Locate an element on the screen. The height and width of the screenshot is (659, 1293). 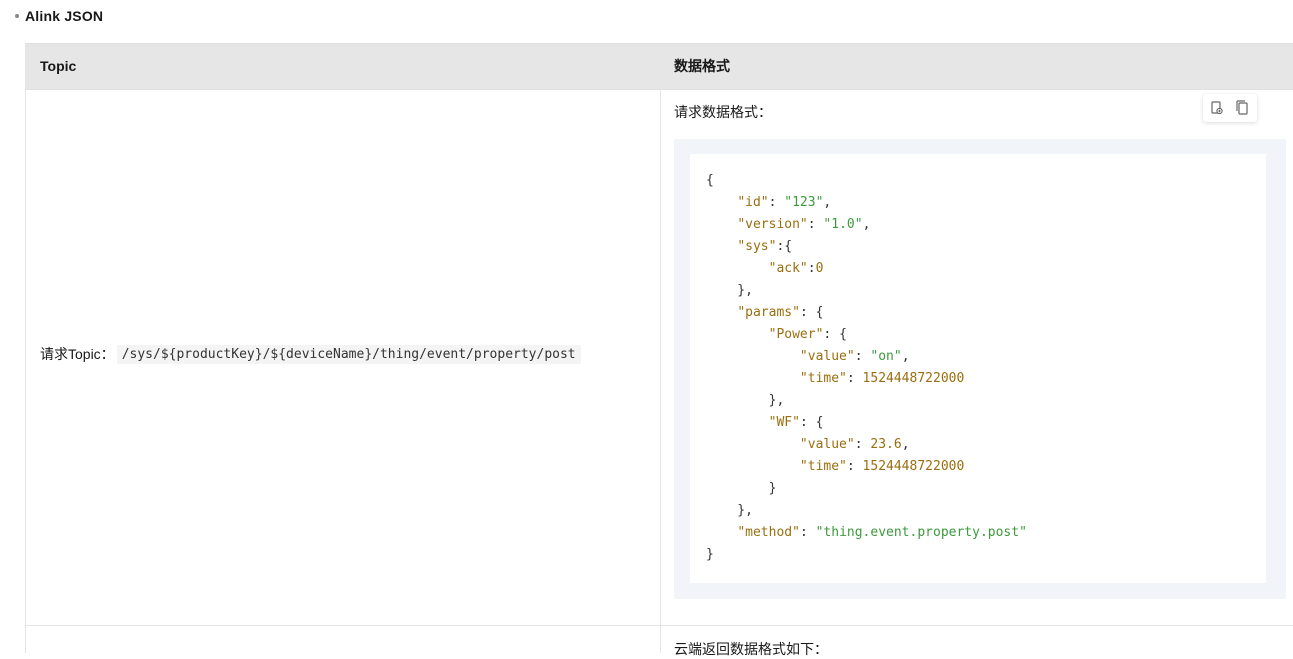
code-line: "method": "thing.event.property.post" is located at coordinates (882, 532).